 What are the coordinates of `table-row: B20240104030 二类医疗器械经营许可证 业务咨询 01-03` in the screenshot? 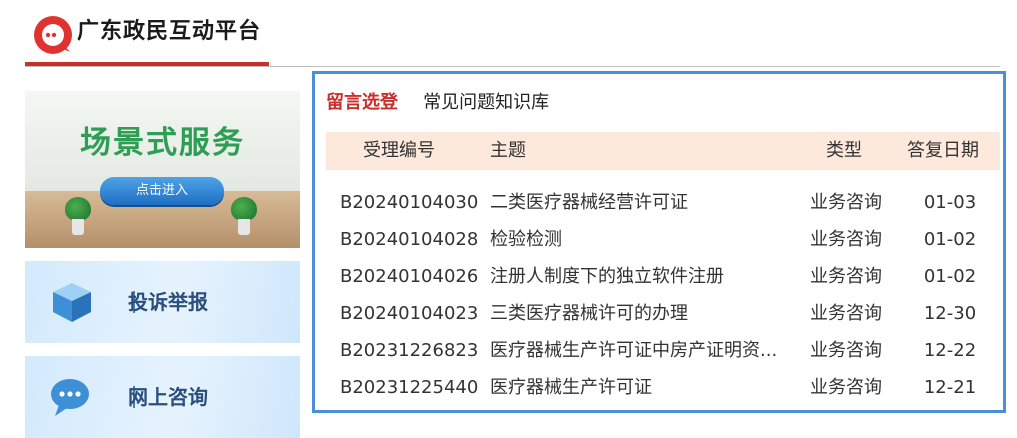 It's located at (663, 202).